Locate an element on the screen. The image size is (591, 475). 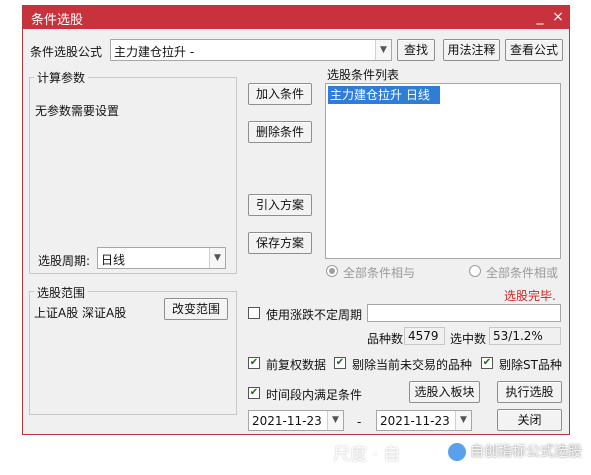
uncertain-period-label: 使用涨跌不定周期 is located at coordinates (314, 315).